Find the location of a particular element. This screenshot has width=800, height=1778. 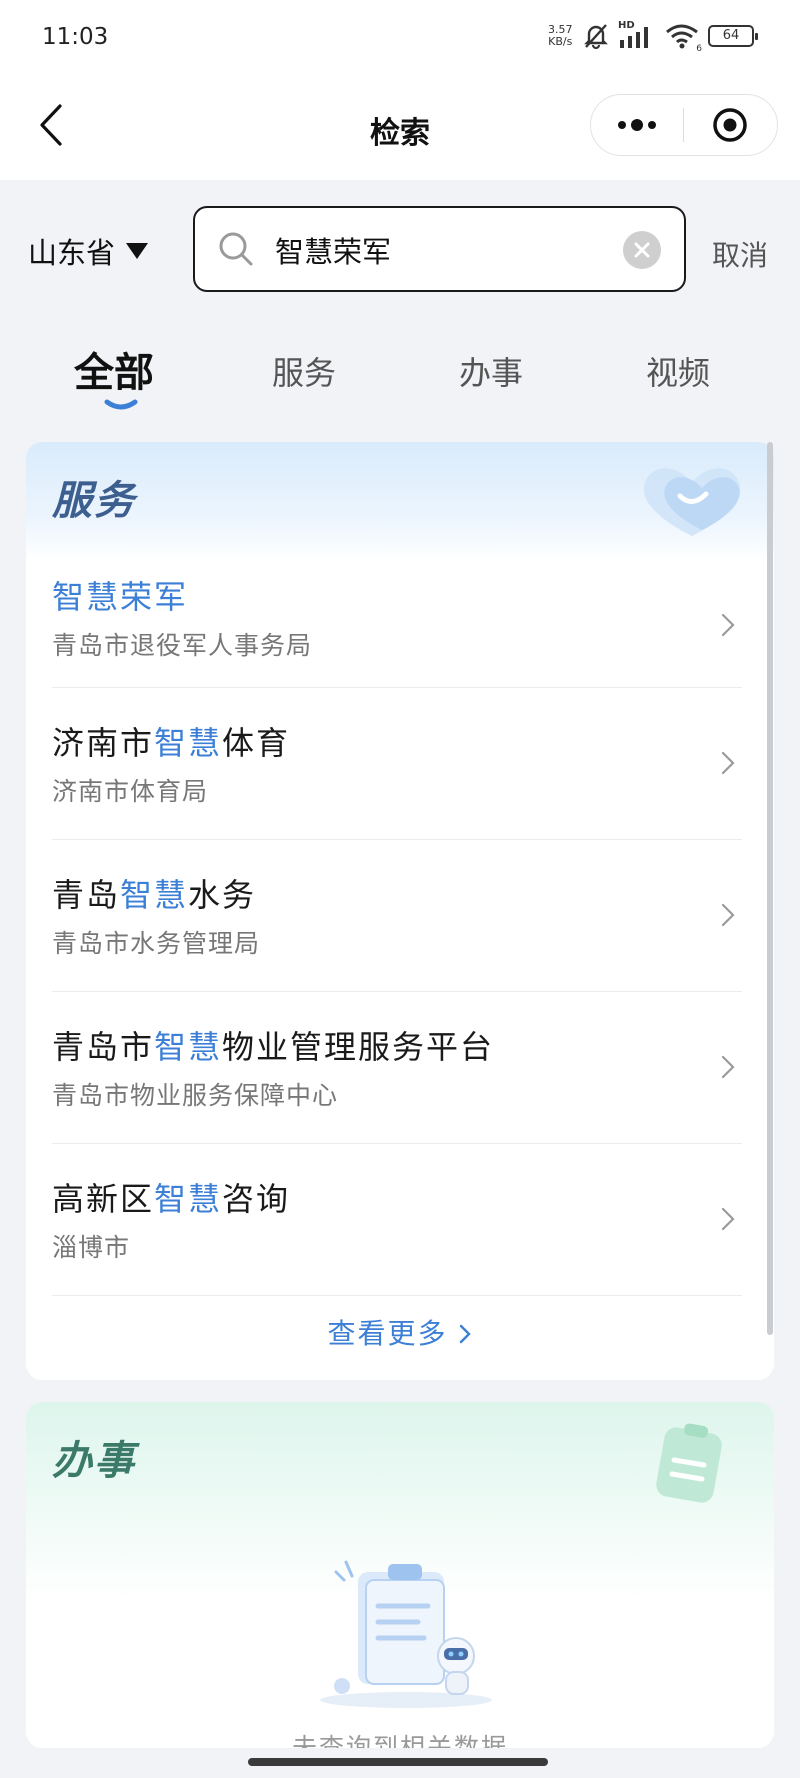

status-icons: HD 6 64 is located at coordinates (670, 37).